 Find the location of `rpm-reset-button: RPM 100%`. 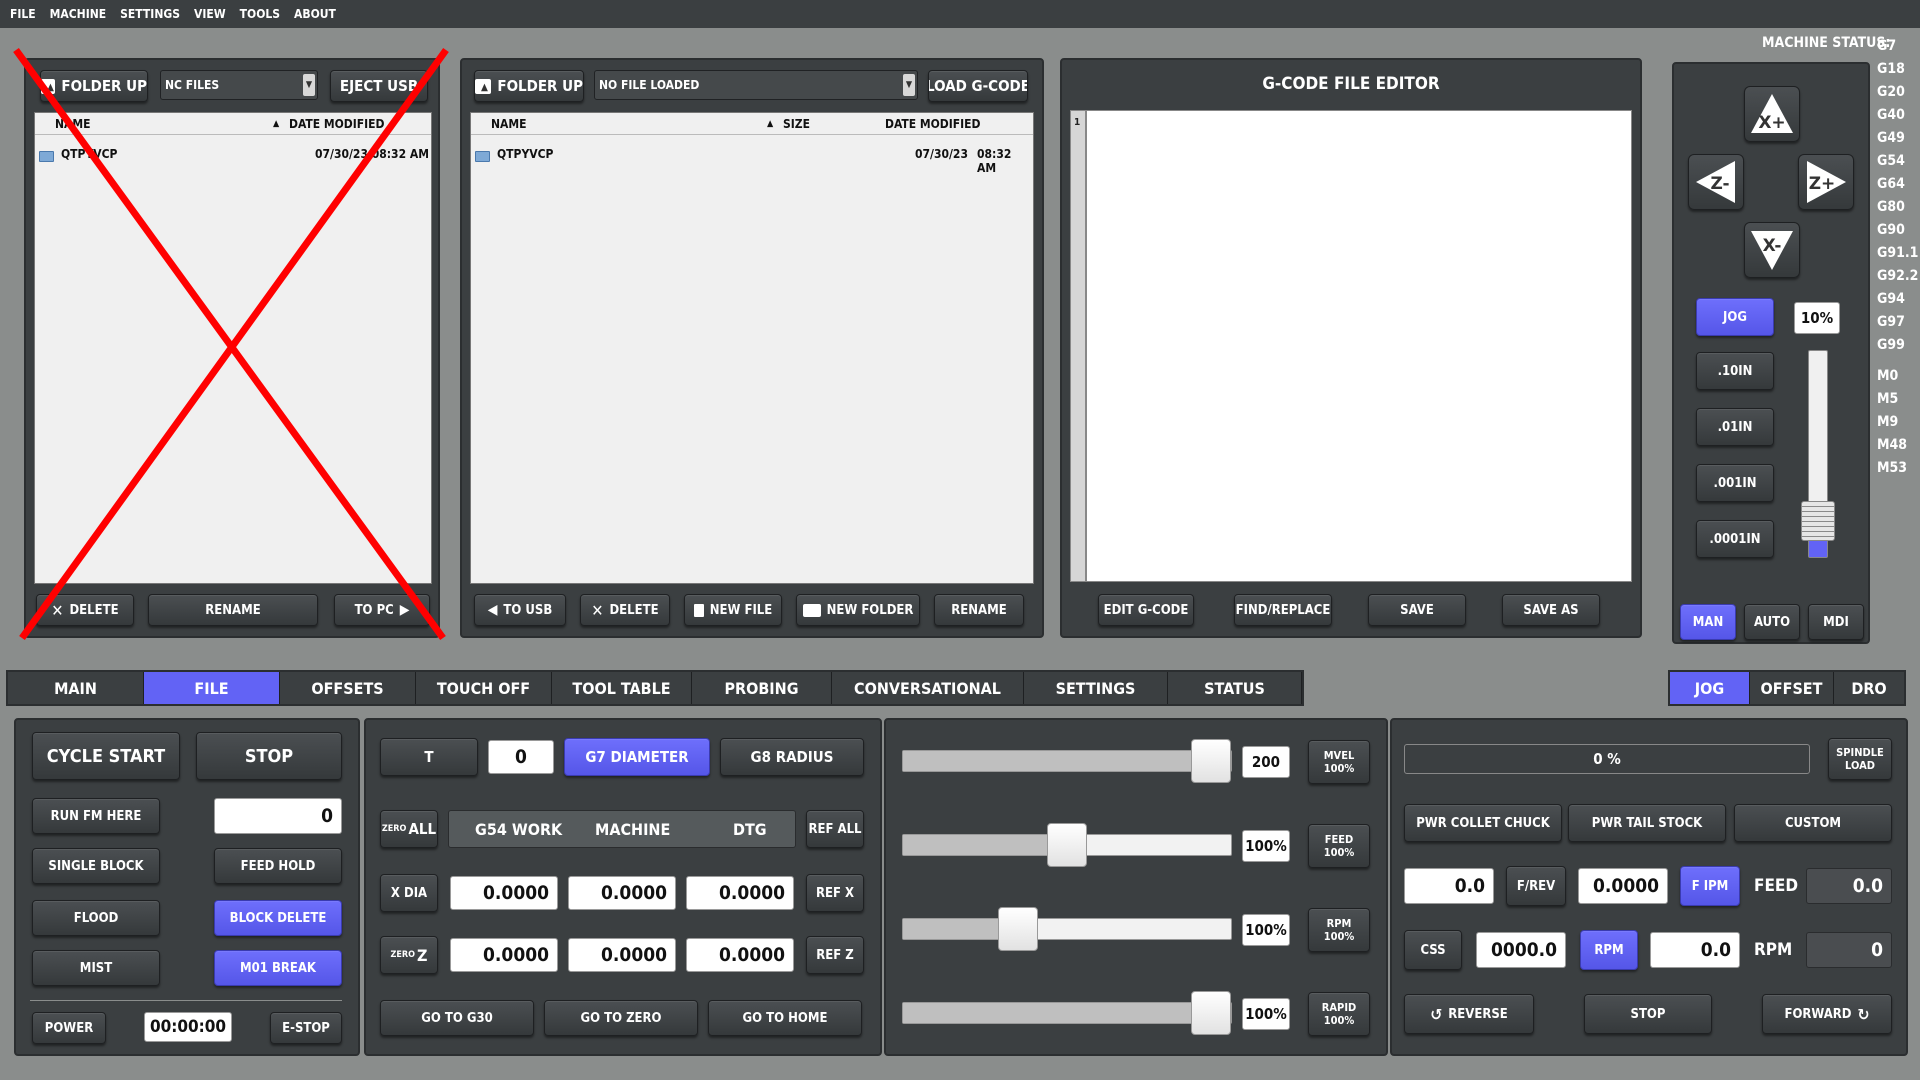

rpm-reset-button: RPM 100% is located at coordinates (1339, 930).